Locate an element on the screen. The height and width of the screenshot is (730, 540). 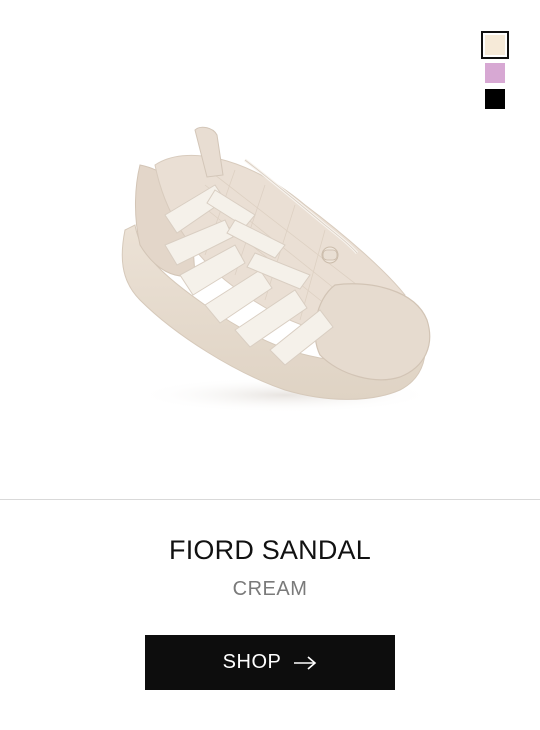
swatch-cream is located at coordinates (495, 45).